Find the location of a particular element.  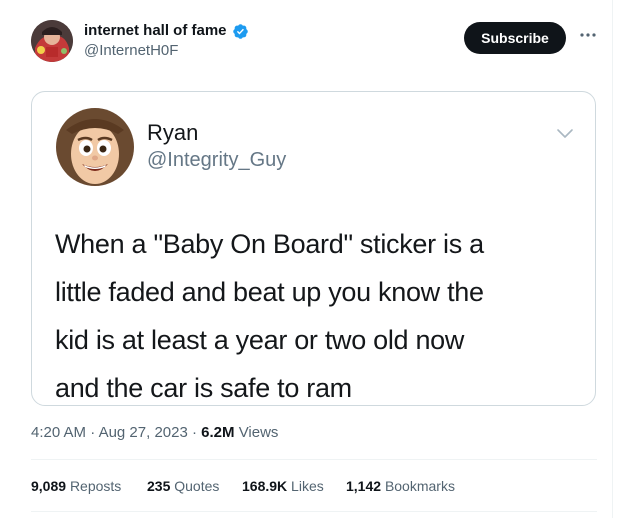

quoted-avatar is located at coordinates (95, 147).